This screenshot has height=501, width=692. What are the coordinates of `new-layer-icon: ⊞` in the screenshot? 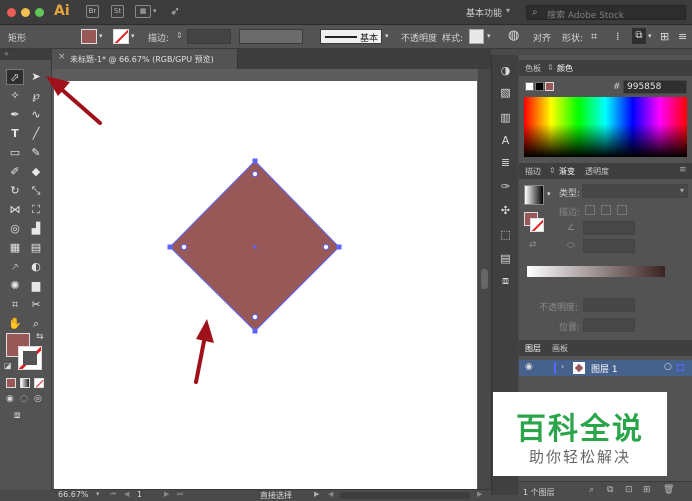 It's located at (647, 490).